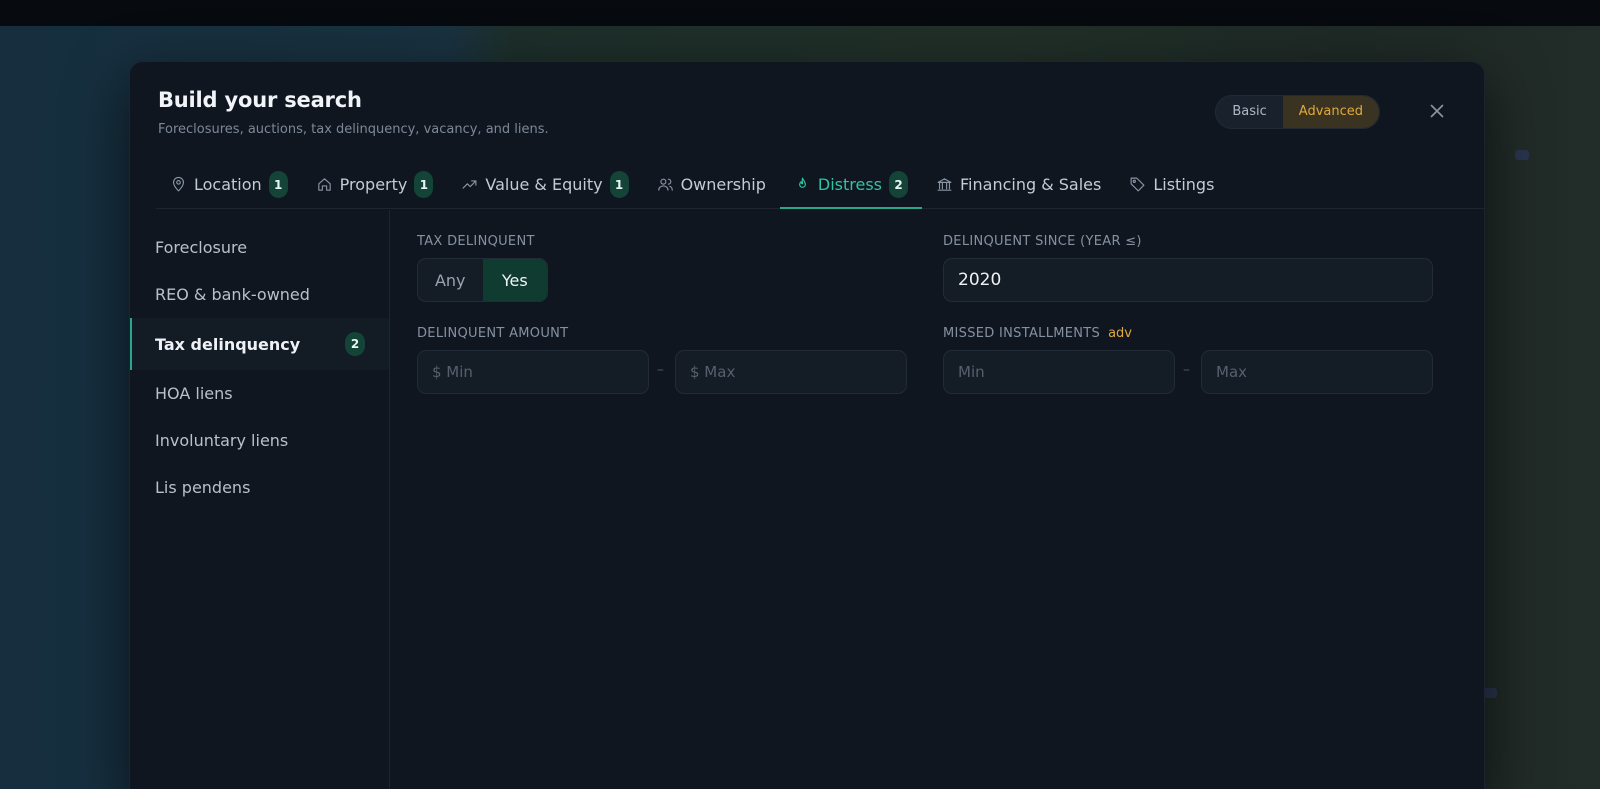  I want to click on missed-installments-label-text: MISSED INSTALLMENTS, so click(1022, 333).